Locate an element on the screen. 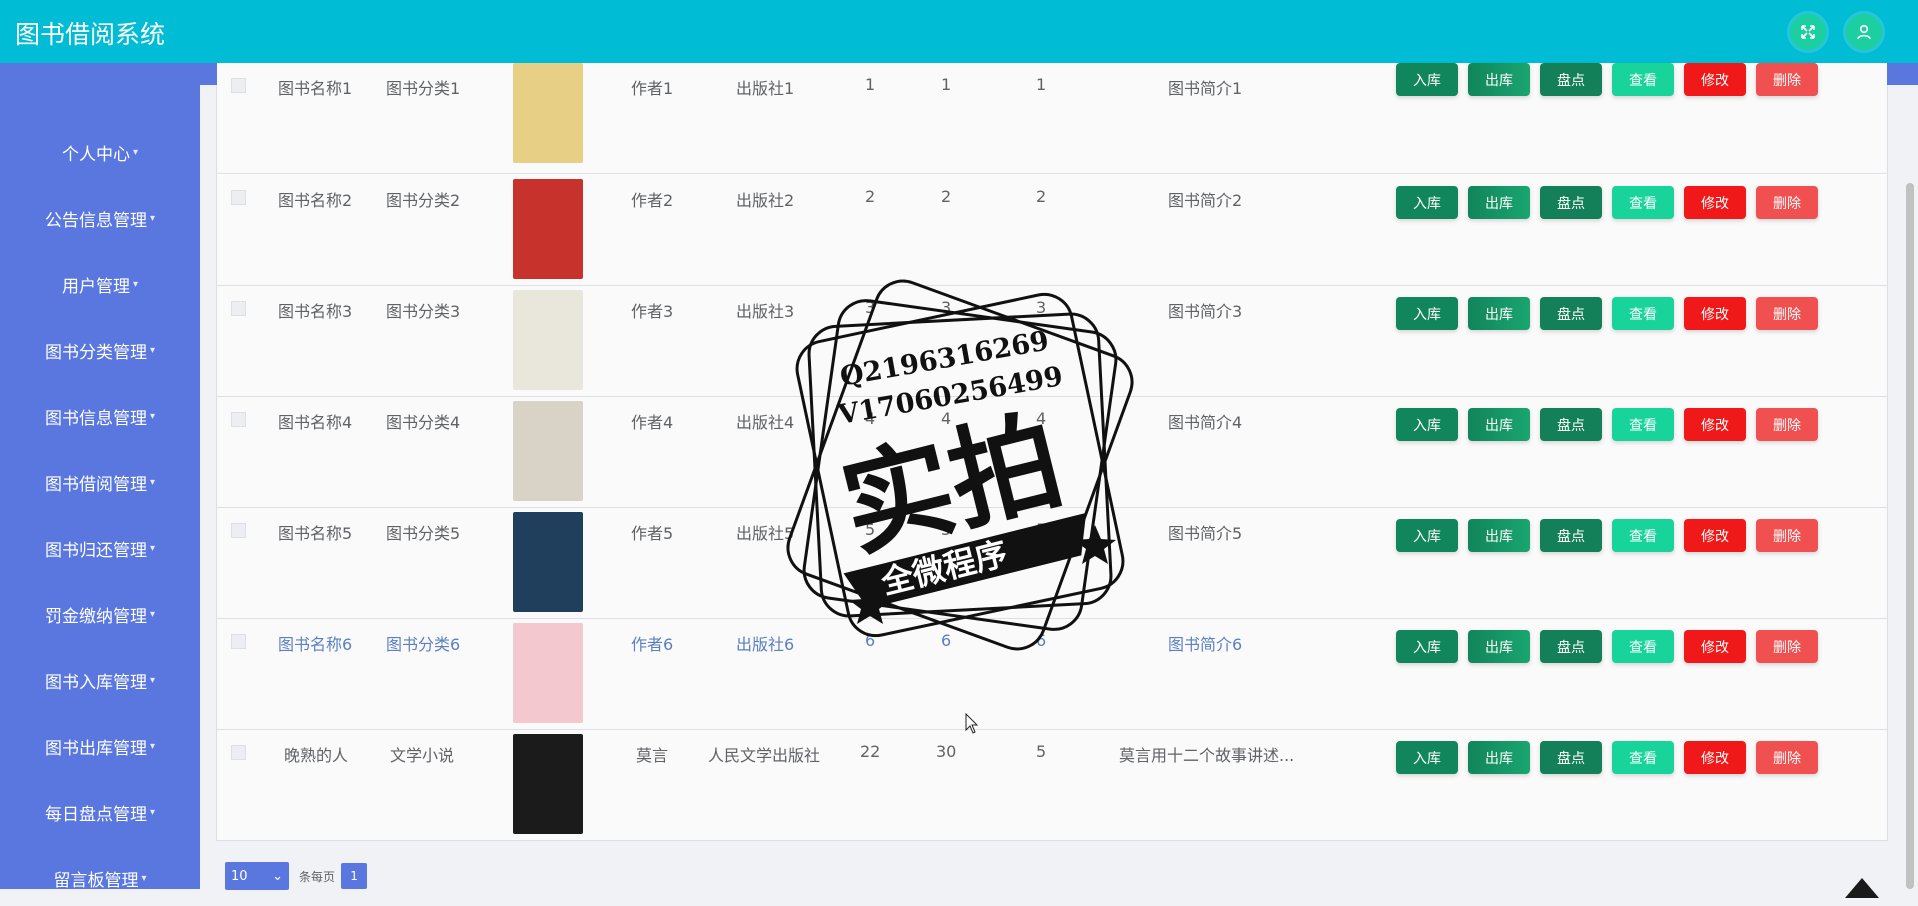 The image size is (1918, 906). fullscreen-button is located at coordinates (1808, 32).